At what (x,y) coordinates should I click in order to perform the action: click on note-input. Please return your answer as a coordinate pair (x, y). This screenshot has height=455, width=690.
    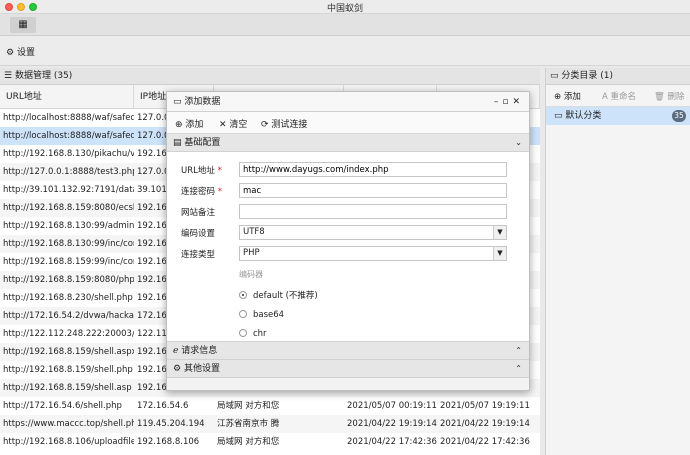
    Looking at the image, I should click on (373, 211).